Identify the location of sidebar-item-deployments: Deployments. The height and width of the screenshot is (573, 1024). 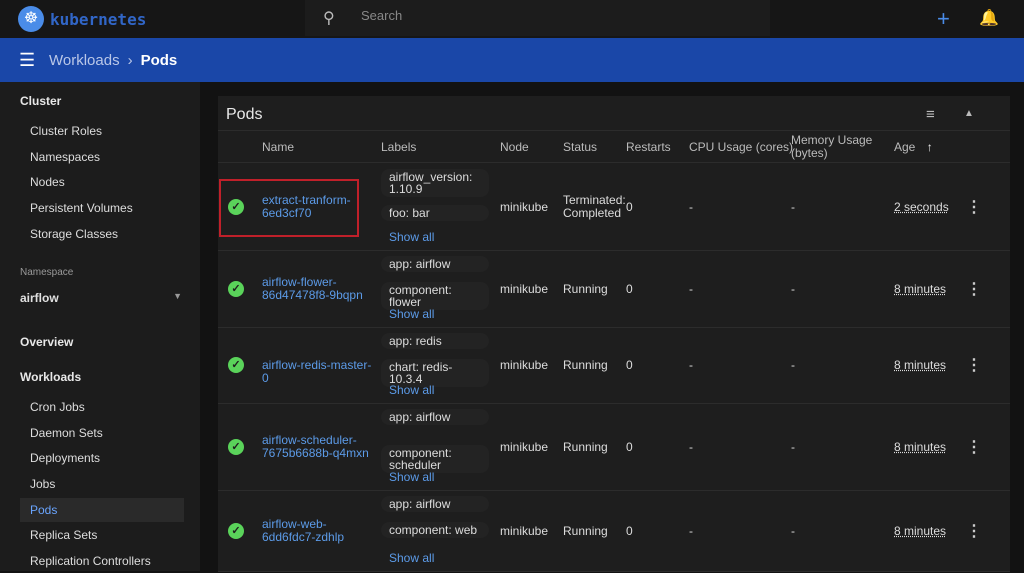
(102, 458).